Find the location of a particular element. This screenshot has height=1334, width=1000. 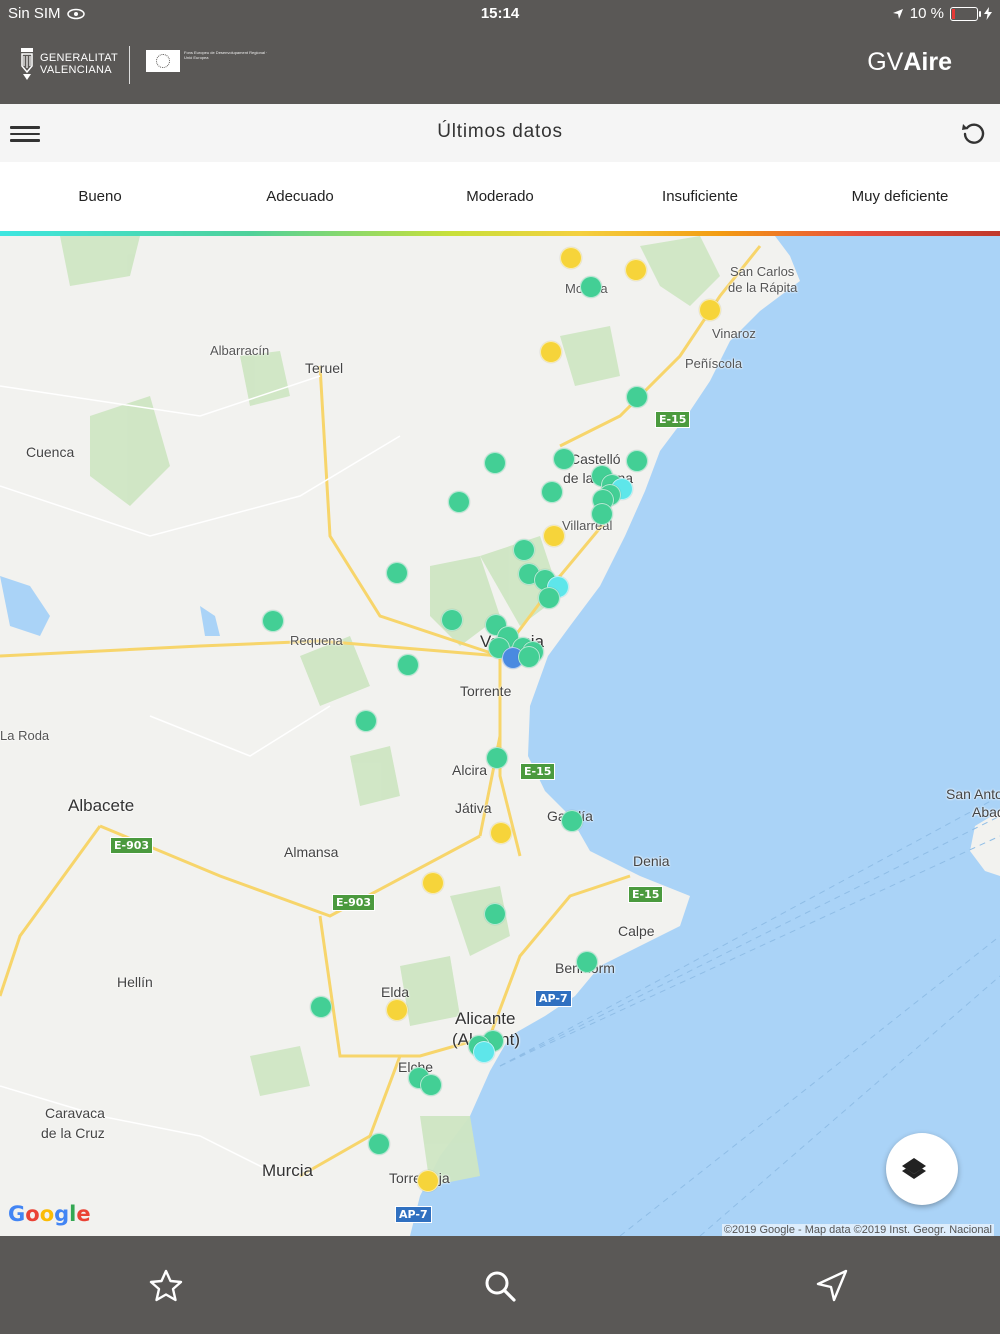

legend-adecuado: Adecuado is located at coordinates (300, 196).